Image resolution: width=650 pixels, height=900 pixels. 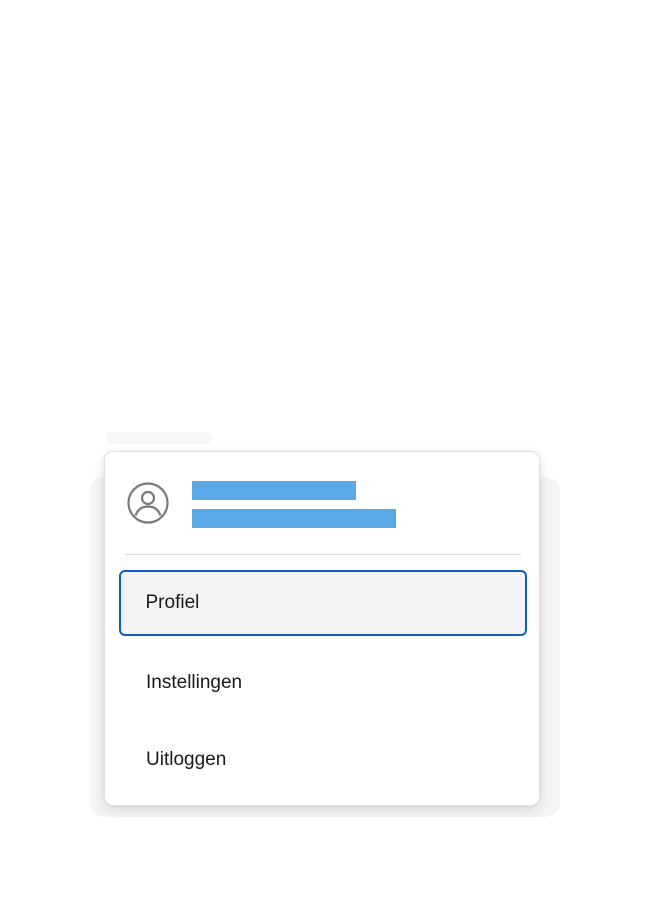 I want to click on menu-item-settings: Instellingen, so click(x=323, y=683).